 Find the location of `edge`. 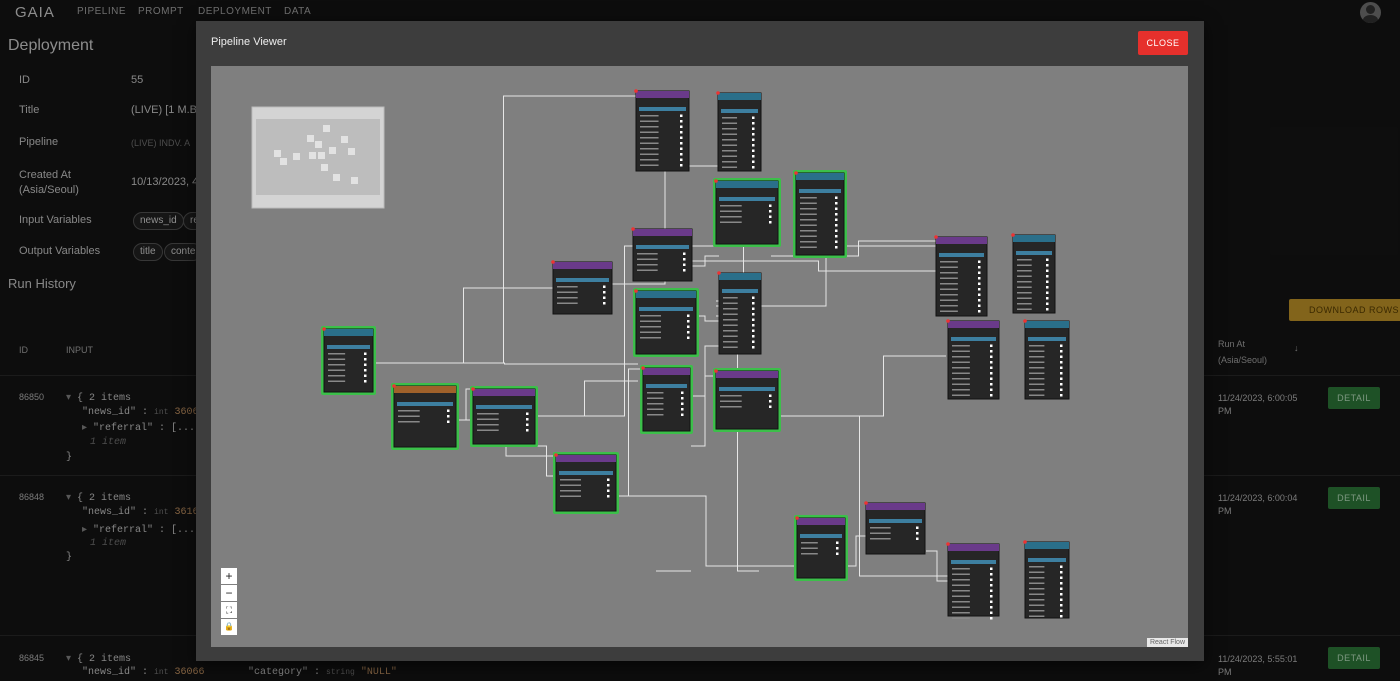

edge is located at coordinates (584, 398).